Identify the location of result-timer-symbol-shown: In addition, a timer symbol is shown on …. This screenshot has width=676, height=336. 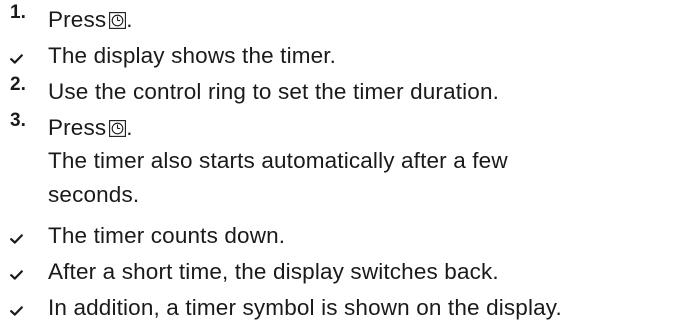
(338, 308).